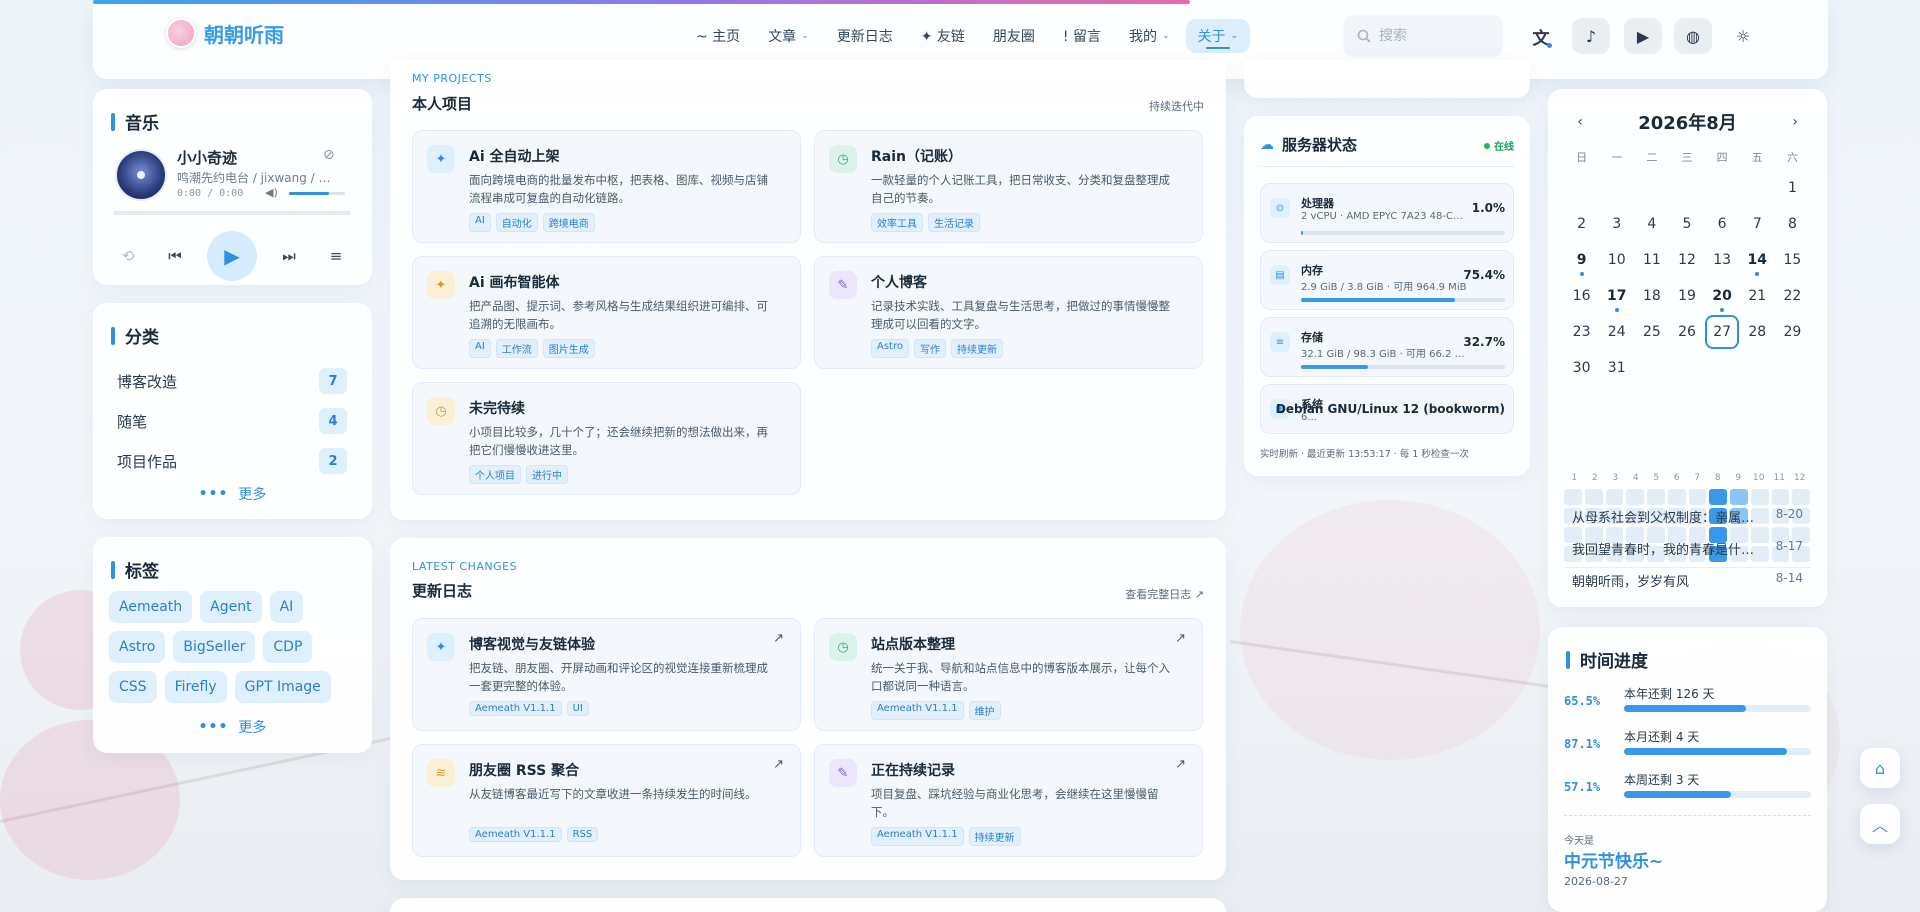 This screenshot has height=912, width=1920. I want to click on calendar-day: 28, so click(1757, 333).